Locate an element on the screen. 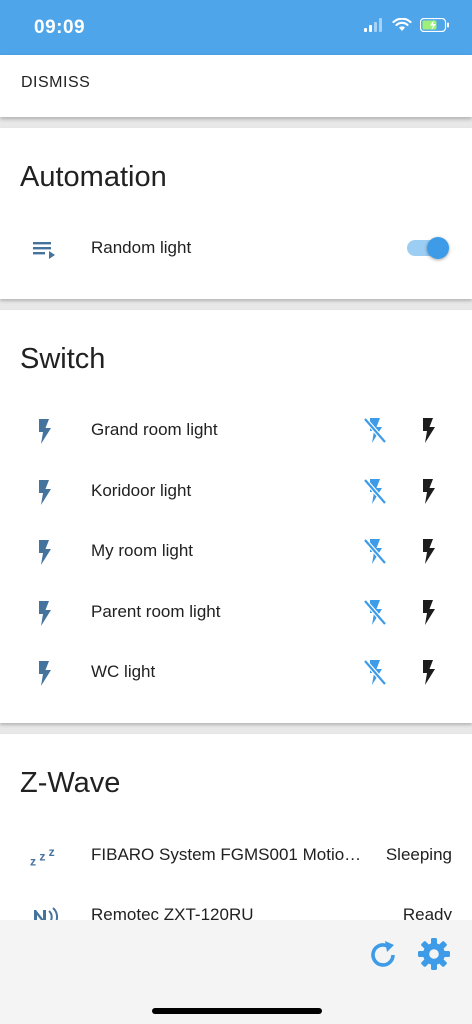  card-title: Automation is located at coordinates (93, 177).